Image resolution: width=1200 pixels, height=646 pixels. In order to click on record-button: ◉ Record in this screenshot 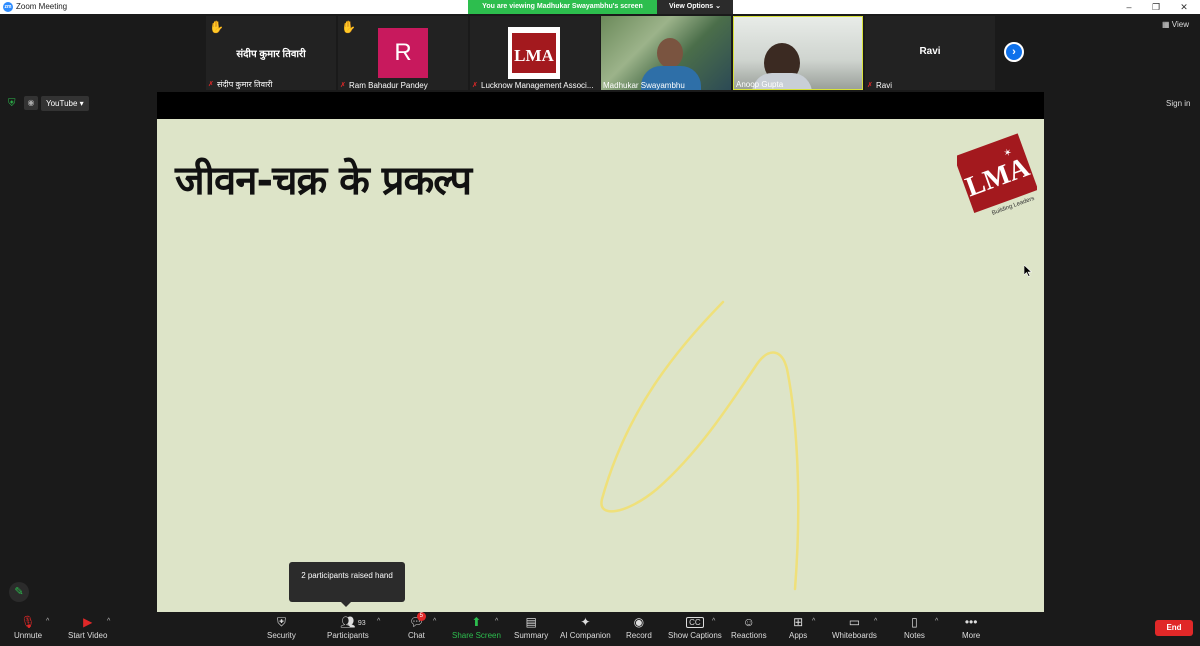, I will do `click(639, 629)`.